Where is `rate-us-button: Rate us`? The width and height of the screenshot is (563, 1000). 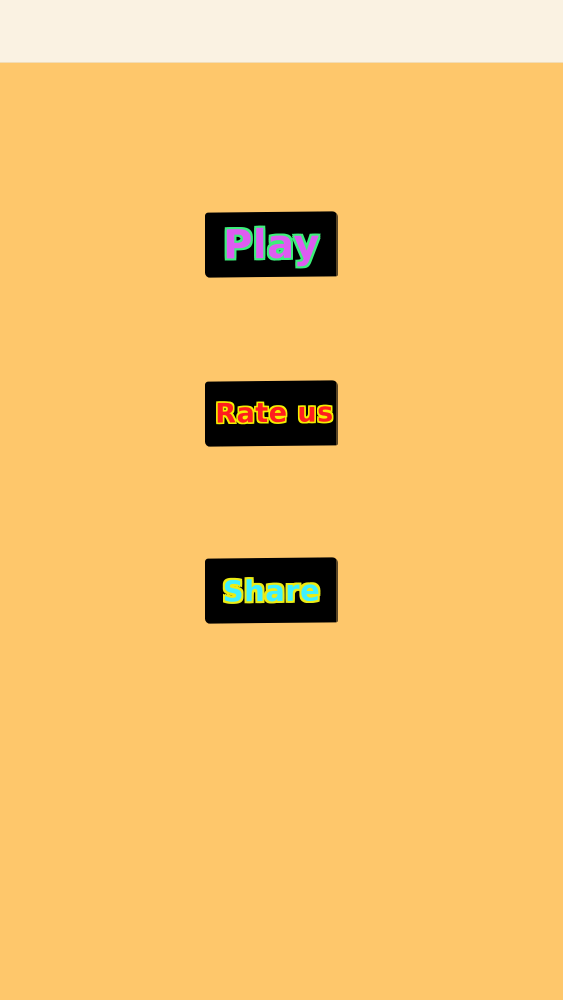 rate-us-button: Rate us is located at coordinates (271, 413).